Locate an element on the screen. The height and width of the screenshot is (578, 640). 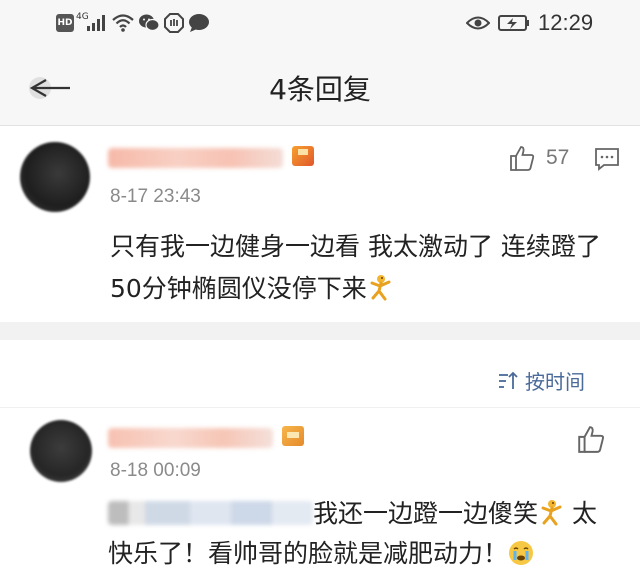
message-icon is located at coordinates (199, 23).